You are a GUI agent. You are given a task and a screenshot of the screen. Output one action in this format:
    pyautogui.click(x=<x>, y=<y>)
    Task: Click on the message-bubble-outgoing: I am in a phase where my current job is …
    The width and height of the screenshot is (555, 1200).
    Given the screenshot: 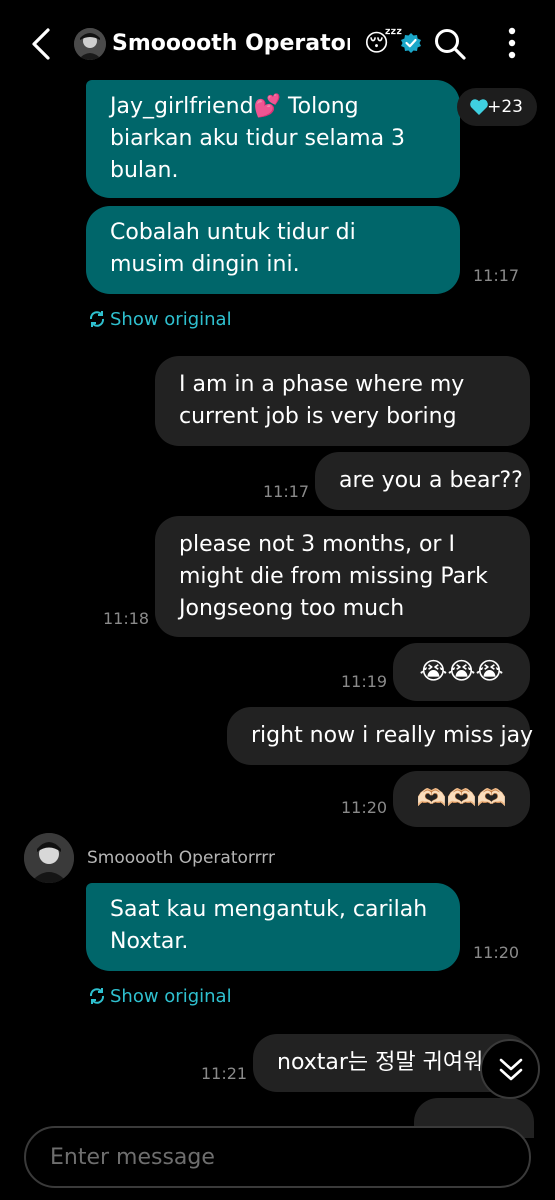 What is the action you would take?
    pyautogui.click(x=342, y=401)
    